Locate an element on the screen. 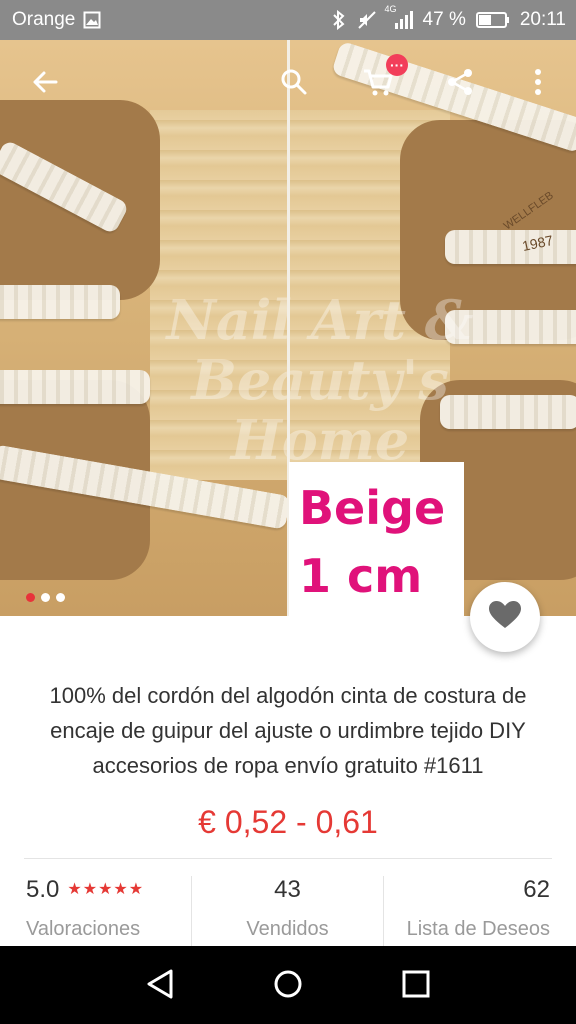 The height and width of the screenshot is (1024, 576). mute-icon is located at coordinates (367, 20).